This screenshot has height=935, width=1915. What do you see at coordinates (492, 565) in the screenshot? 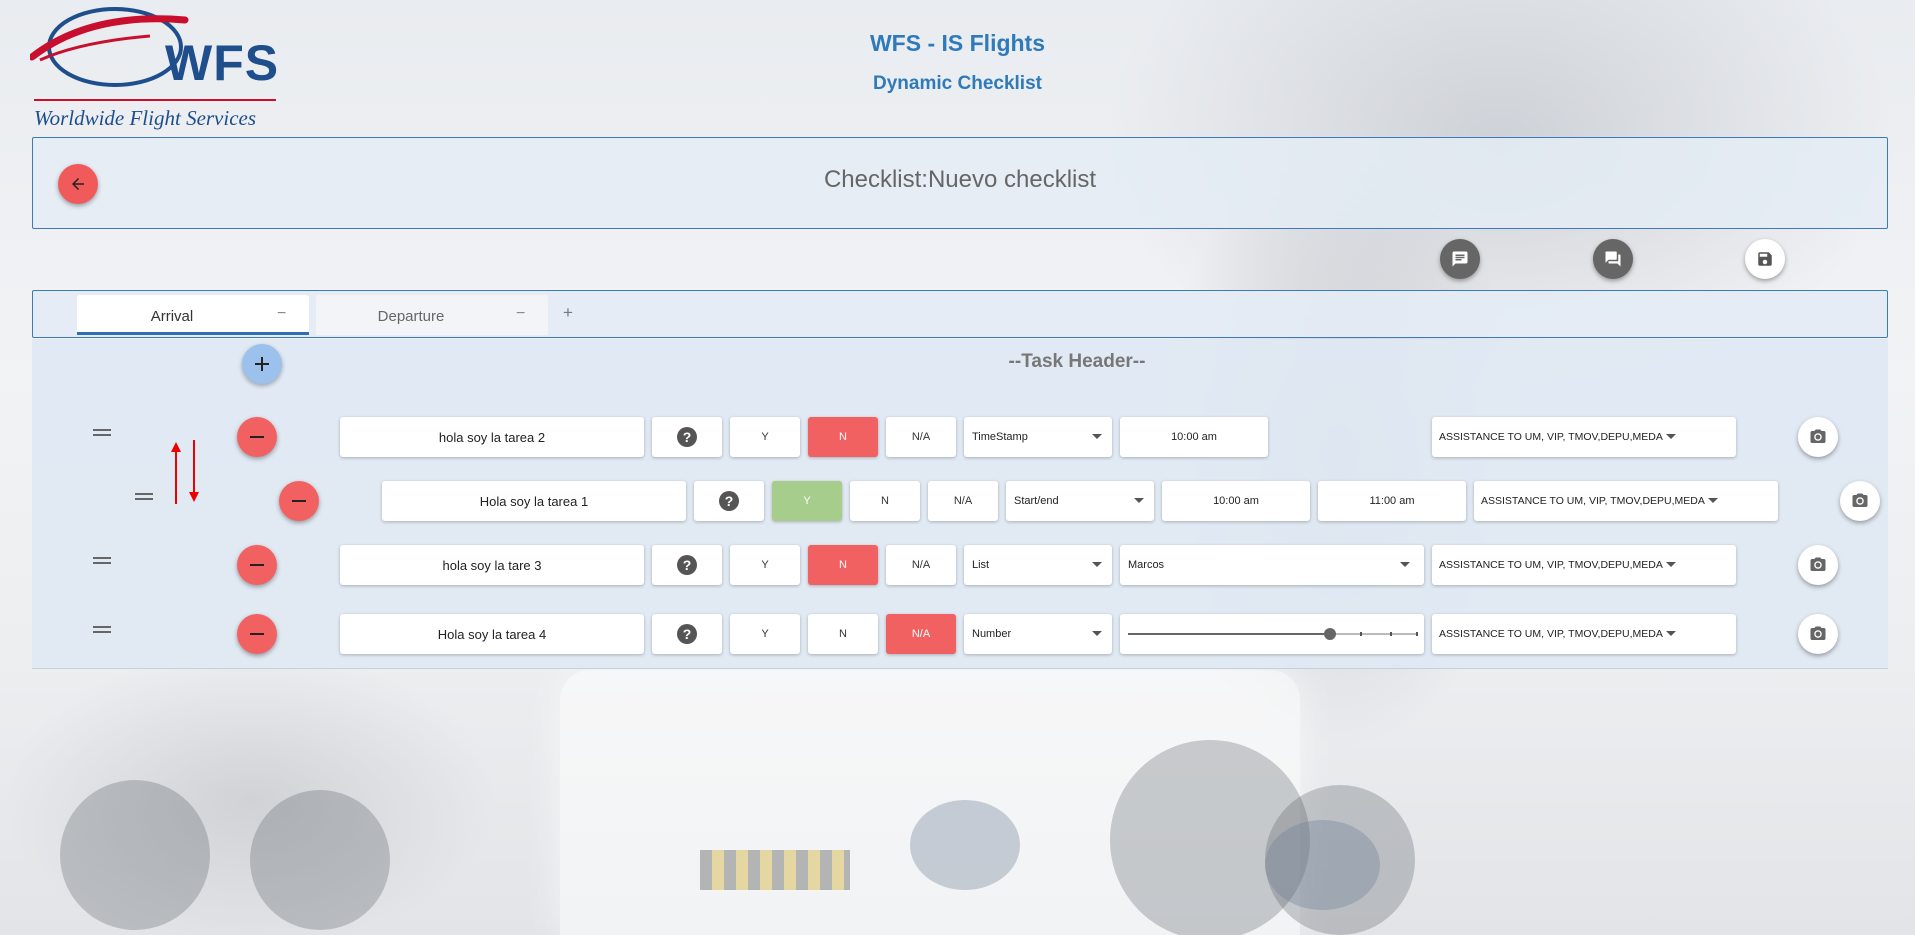
I see `task-name-field: hola soy la tare 3` at bounding box center [492, 565].